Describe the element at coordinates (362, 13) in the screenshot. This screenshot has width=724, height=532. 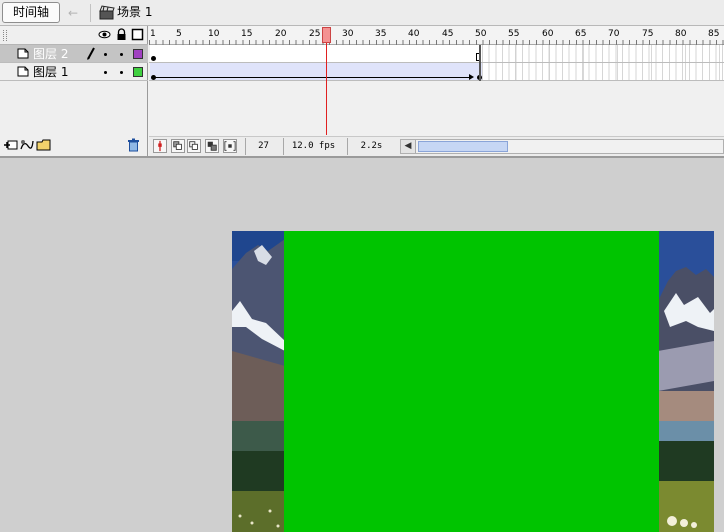
I see `top-toolbar: 时间轴 ← 场景 1` at that location.